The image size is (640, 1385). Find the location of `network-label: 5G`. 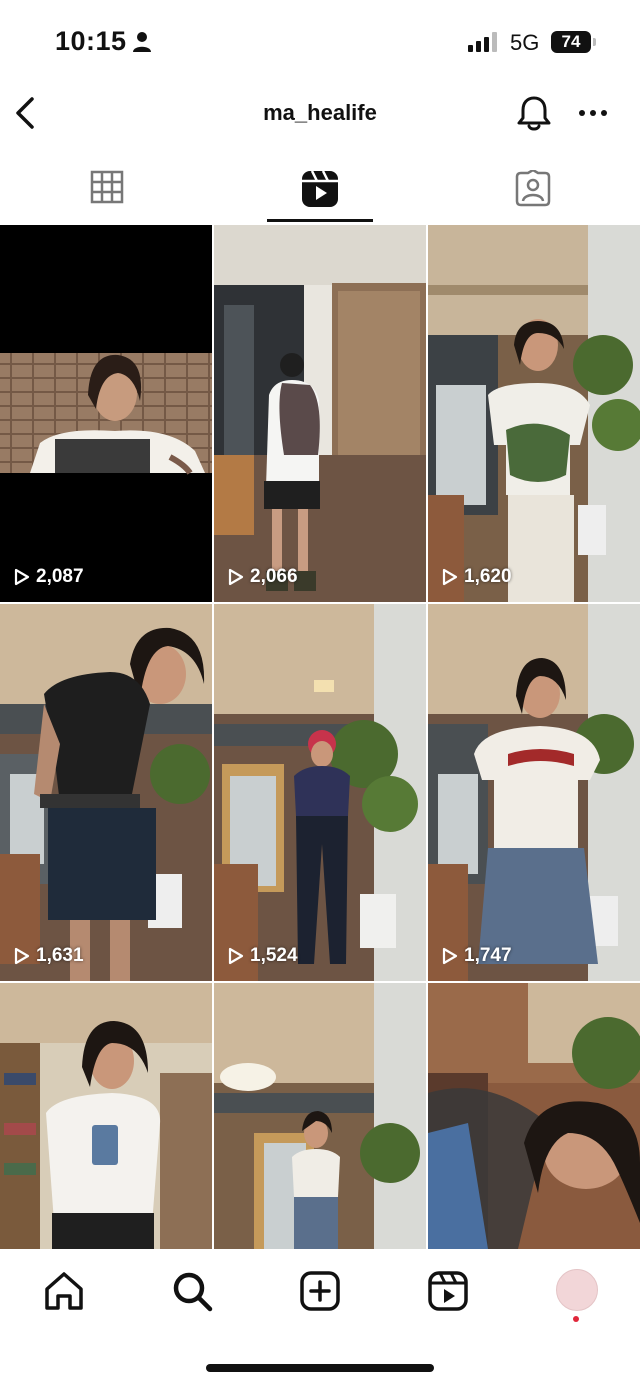

network-label: 5G is located at coordinates (525, 42).